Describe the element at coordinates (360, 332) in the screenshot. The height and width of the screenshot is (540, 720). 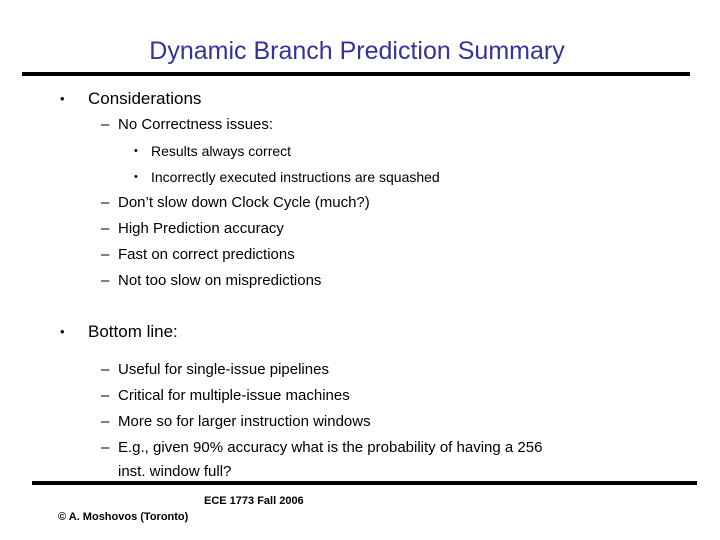
I see `bullet-item-level1: • Bottom line:` at that location.